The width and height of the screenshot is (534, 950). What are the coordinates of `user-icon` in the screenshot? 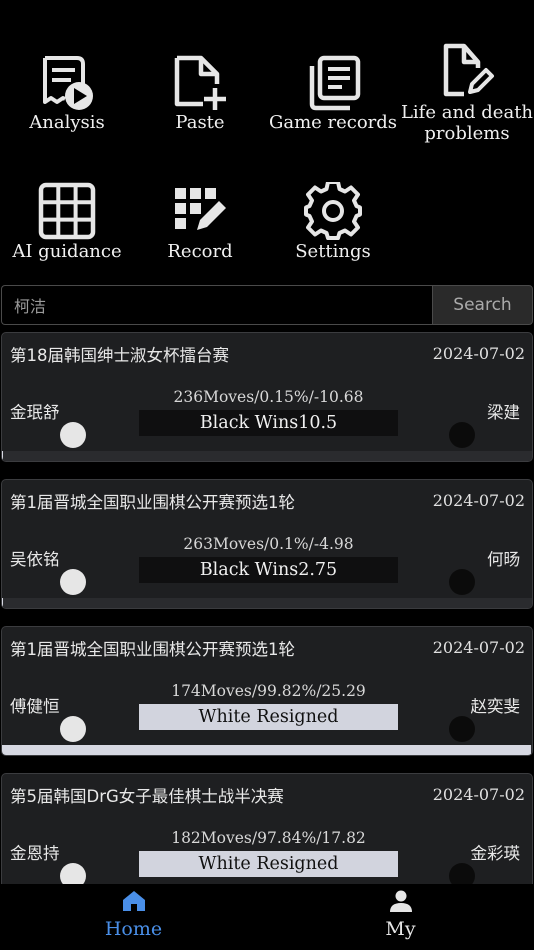 It's located at (400, 901).